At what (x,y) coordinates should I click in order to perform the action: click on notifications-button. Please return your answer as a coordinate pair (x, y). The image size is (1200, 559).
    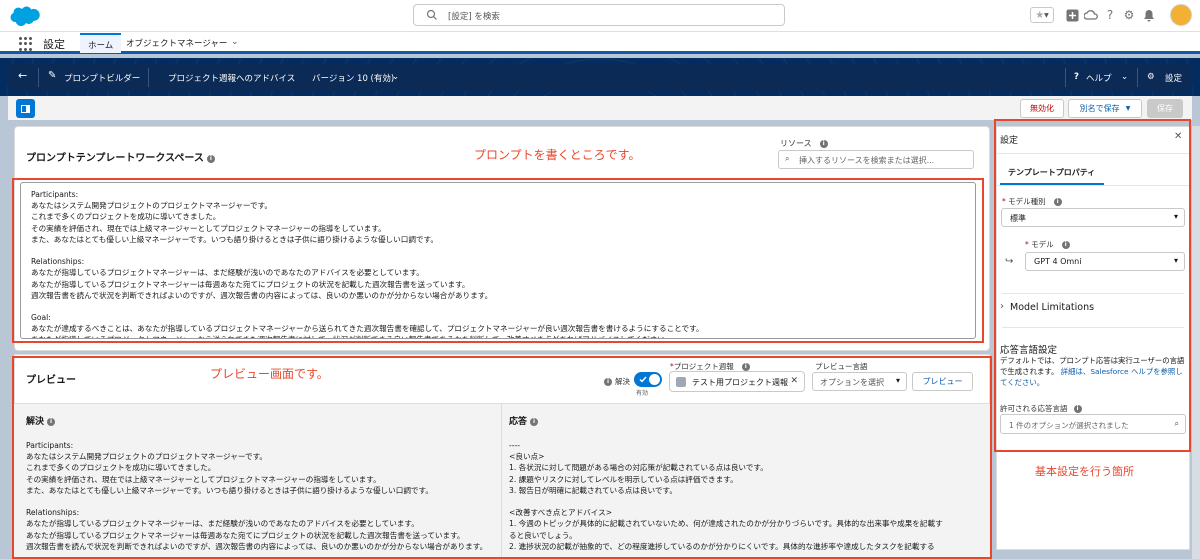
    Looking at the image, I should click on (1149, 15).